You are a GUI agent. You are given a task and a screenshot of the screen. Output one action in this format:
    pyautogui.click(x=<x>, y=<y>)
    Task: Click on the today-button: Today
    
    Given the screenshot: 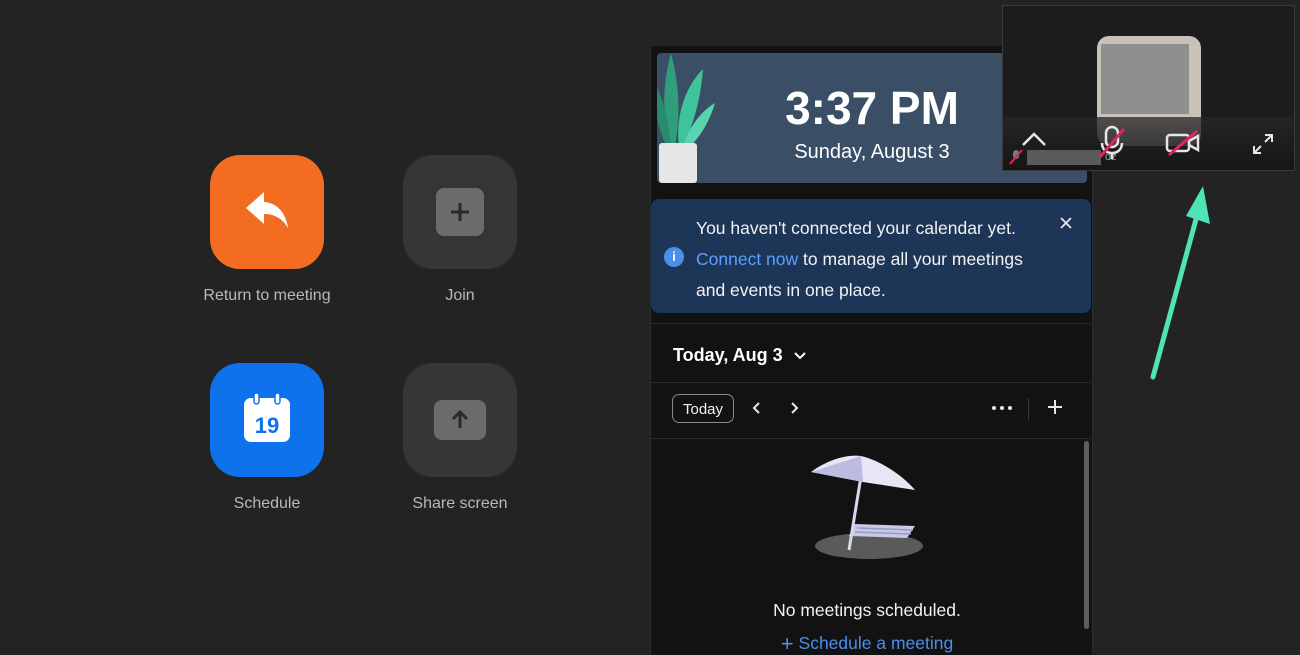 What is the action you would take?
    pyautogui.click(x=703, y=408)
    